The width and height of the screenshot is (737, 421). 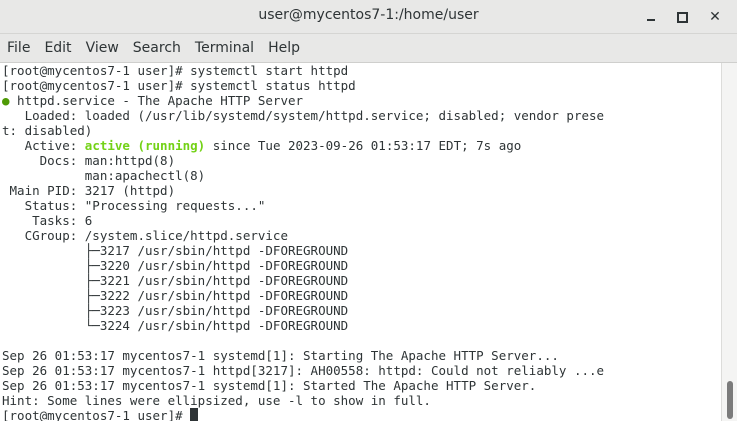 I want to click on terminal-line: man:apachectl(8), so click(x=104, y=175).